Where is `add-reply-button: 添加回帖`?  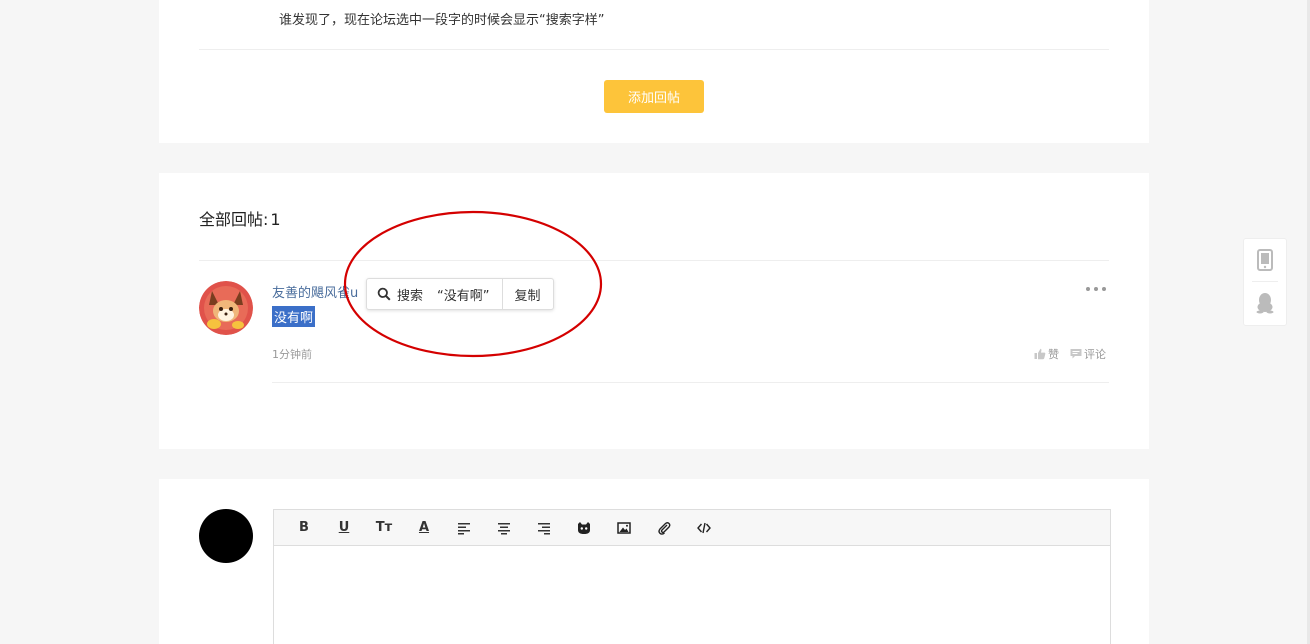
add-reply-button: 添加回帖 is located at coordinates (654, 96).